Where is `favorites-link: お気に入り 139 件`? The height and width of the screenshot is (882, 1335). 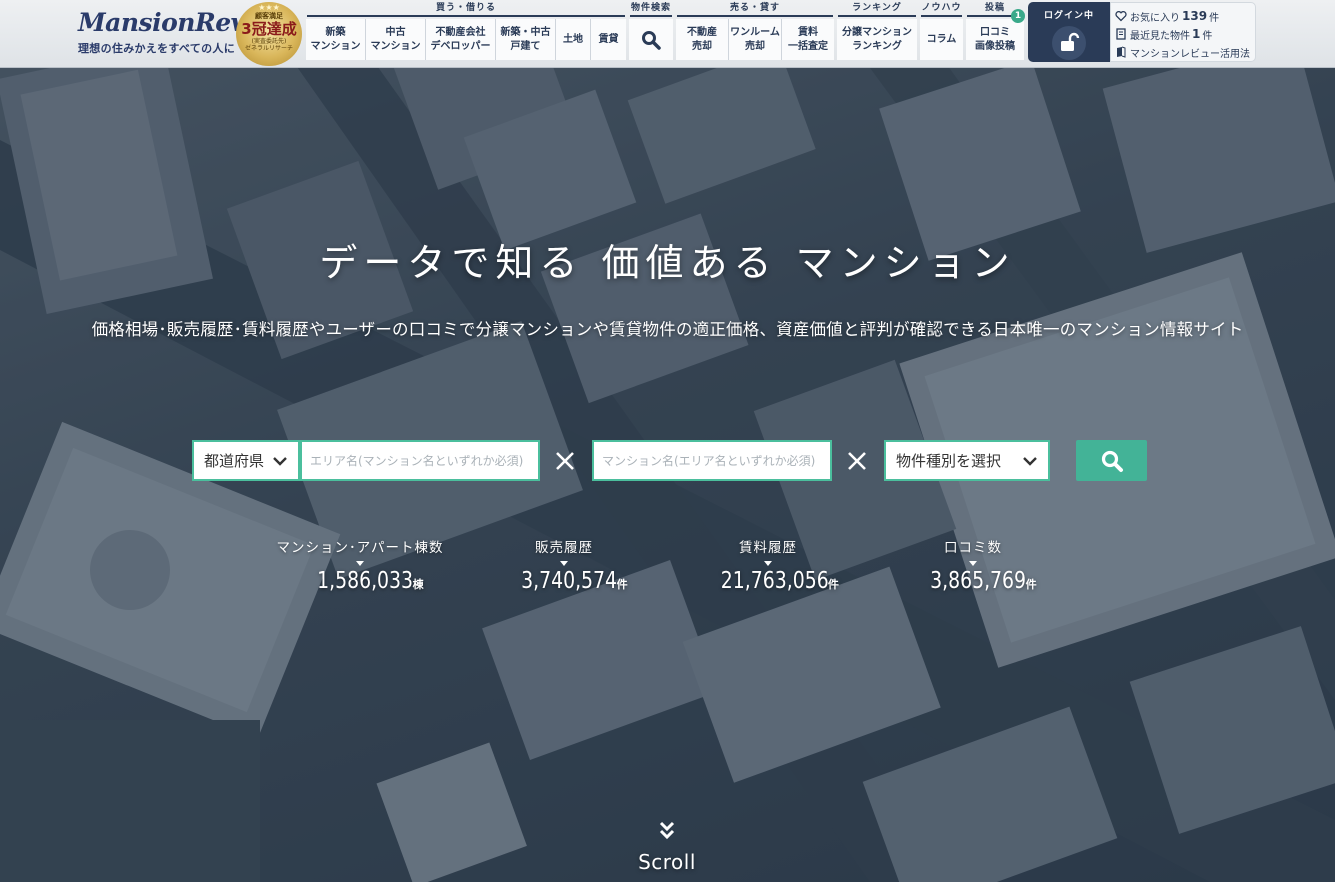 favorites-link: お気に入り 139 件 is located at coordinates (1185, 16).